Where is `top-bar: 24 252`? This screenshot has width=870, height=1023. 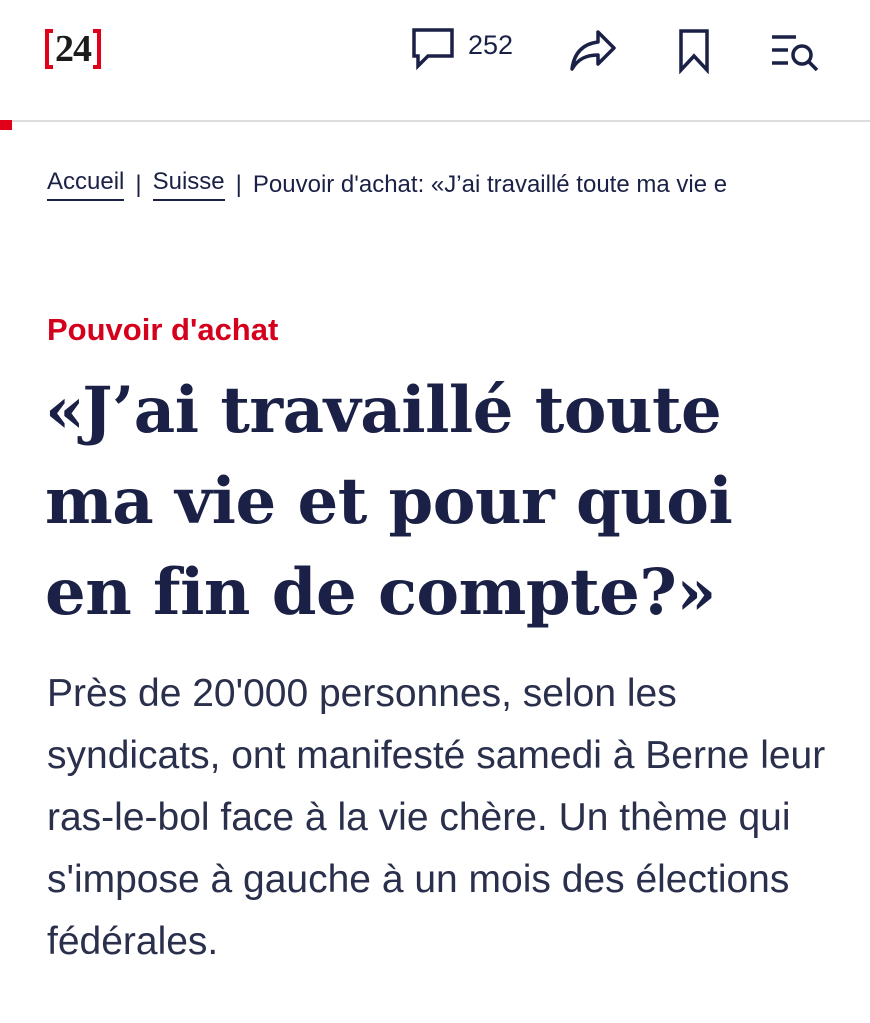
top-bar: 24 252 is located at coordinates (435, 61).